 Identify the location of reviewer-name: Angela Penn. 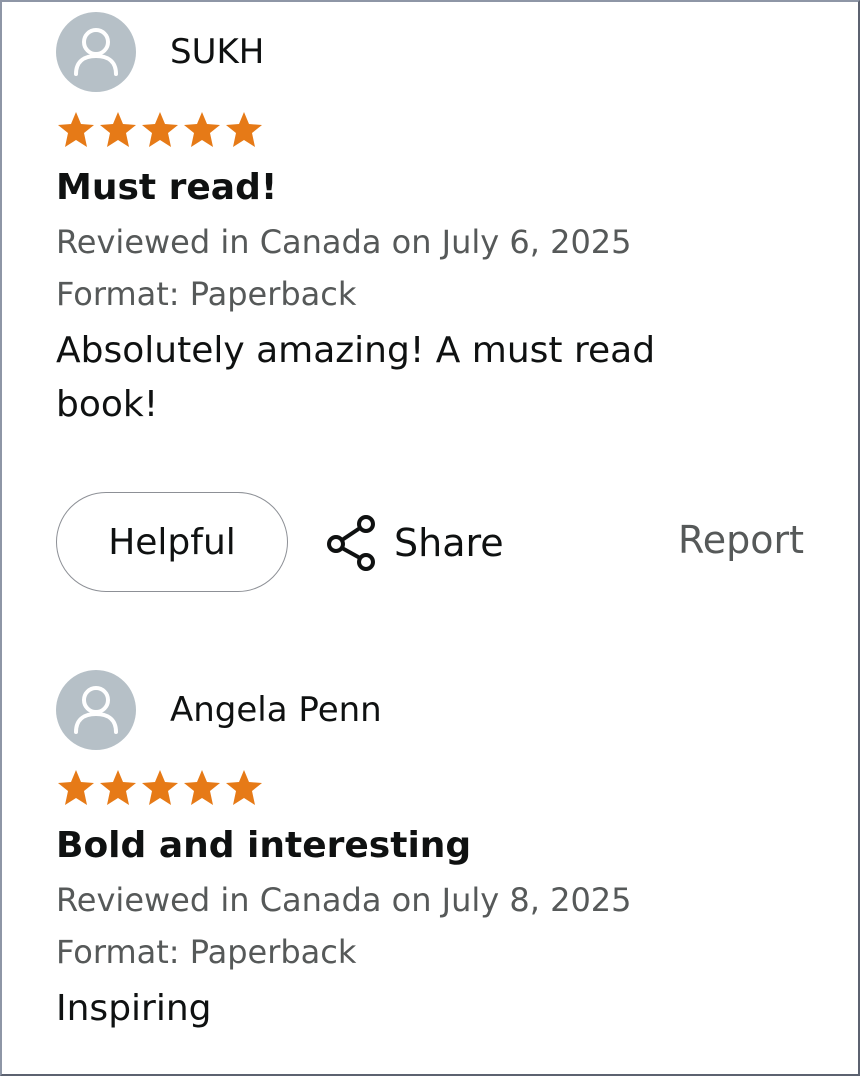
(276, 710).